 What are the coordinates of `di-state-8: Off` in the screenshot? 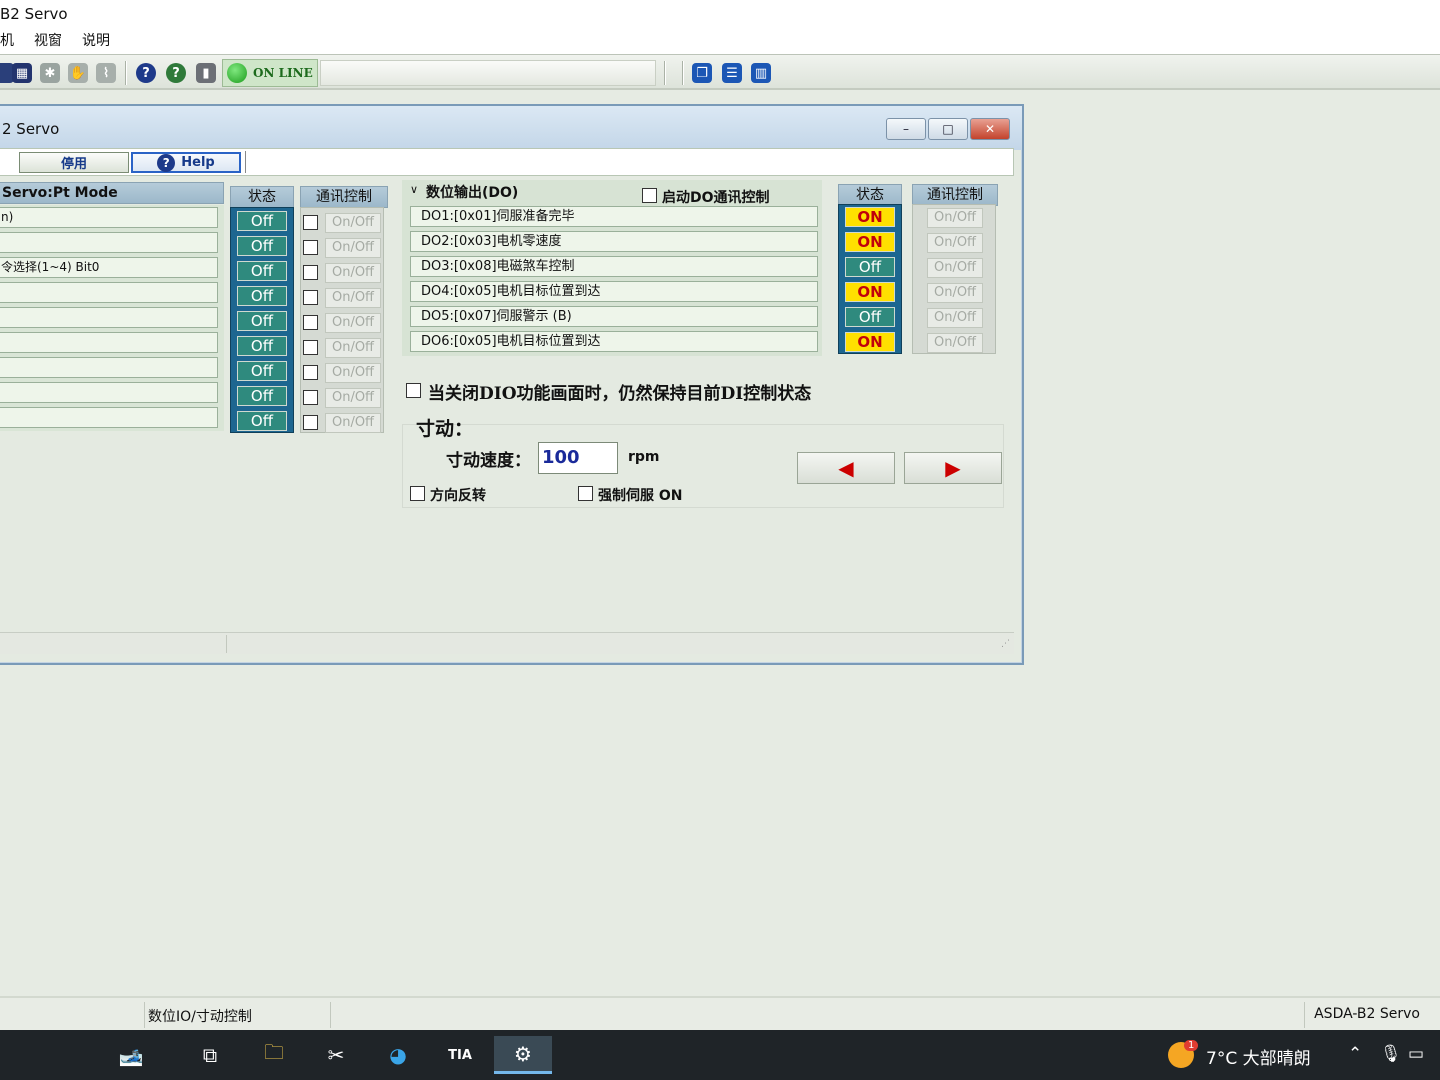 It's located at (262, 396).